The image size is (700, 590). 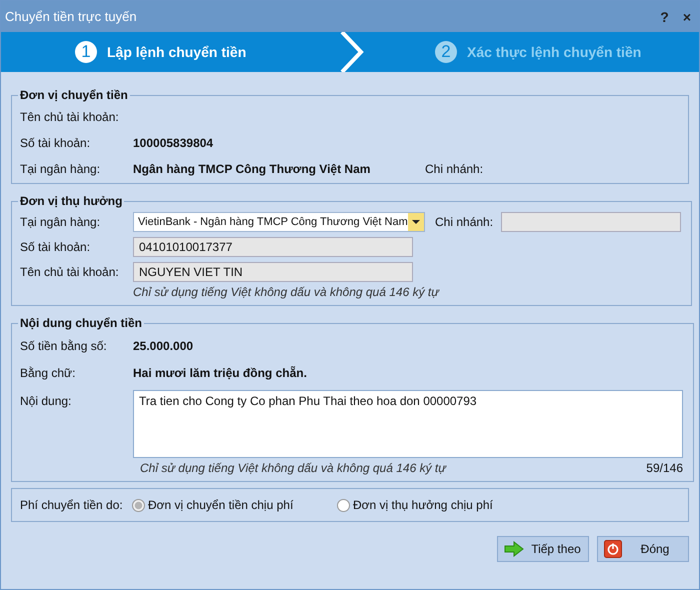 I want to click on bank-dropdown: VietinBank - Ngân hàng TMCP Công Thương Việt Nam, so click(x=279, y=222).